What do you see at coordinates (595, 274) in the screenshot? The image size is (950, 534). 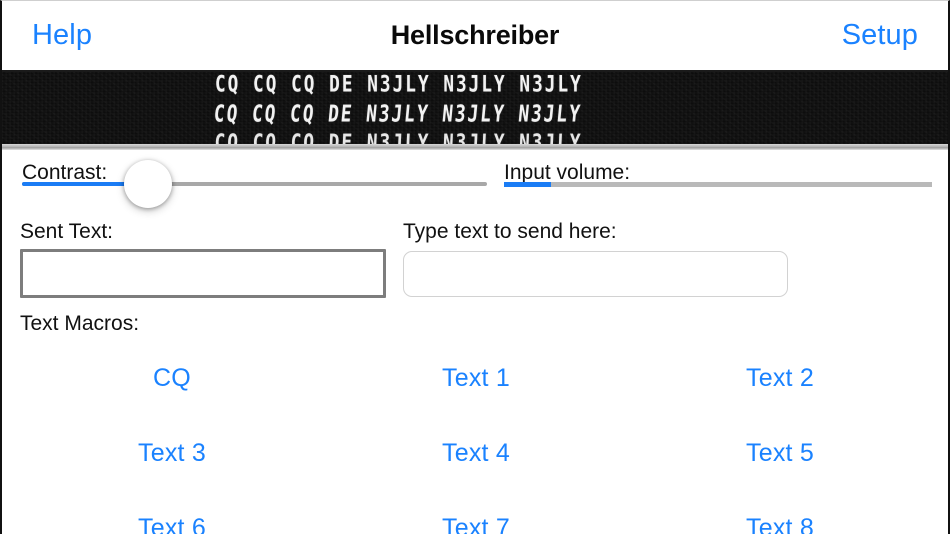 I see `type-text-input` at bounding box center [595, 274].